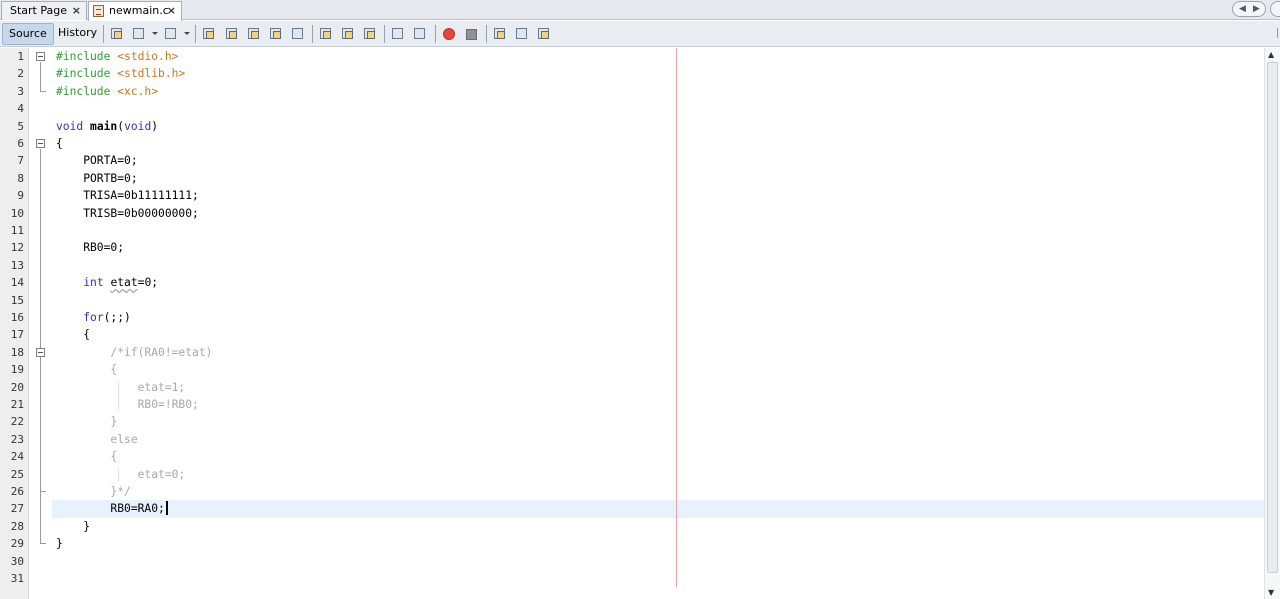 The height and width of the screenshot is (599, 1280). I want to click on find-next-icon, so click(254, 34).